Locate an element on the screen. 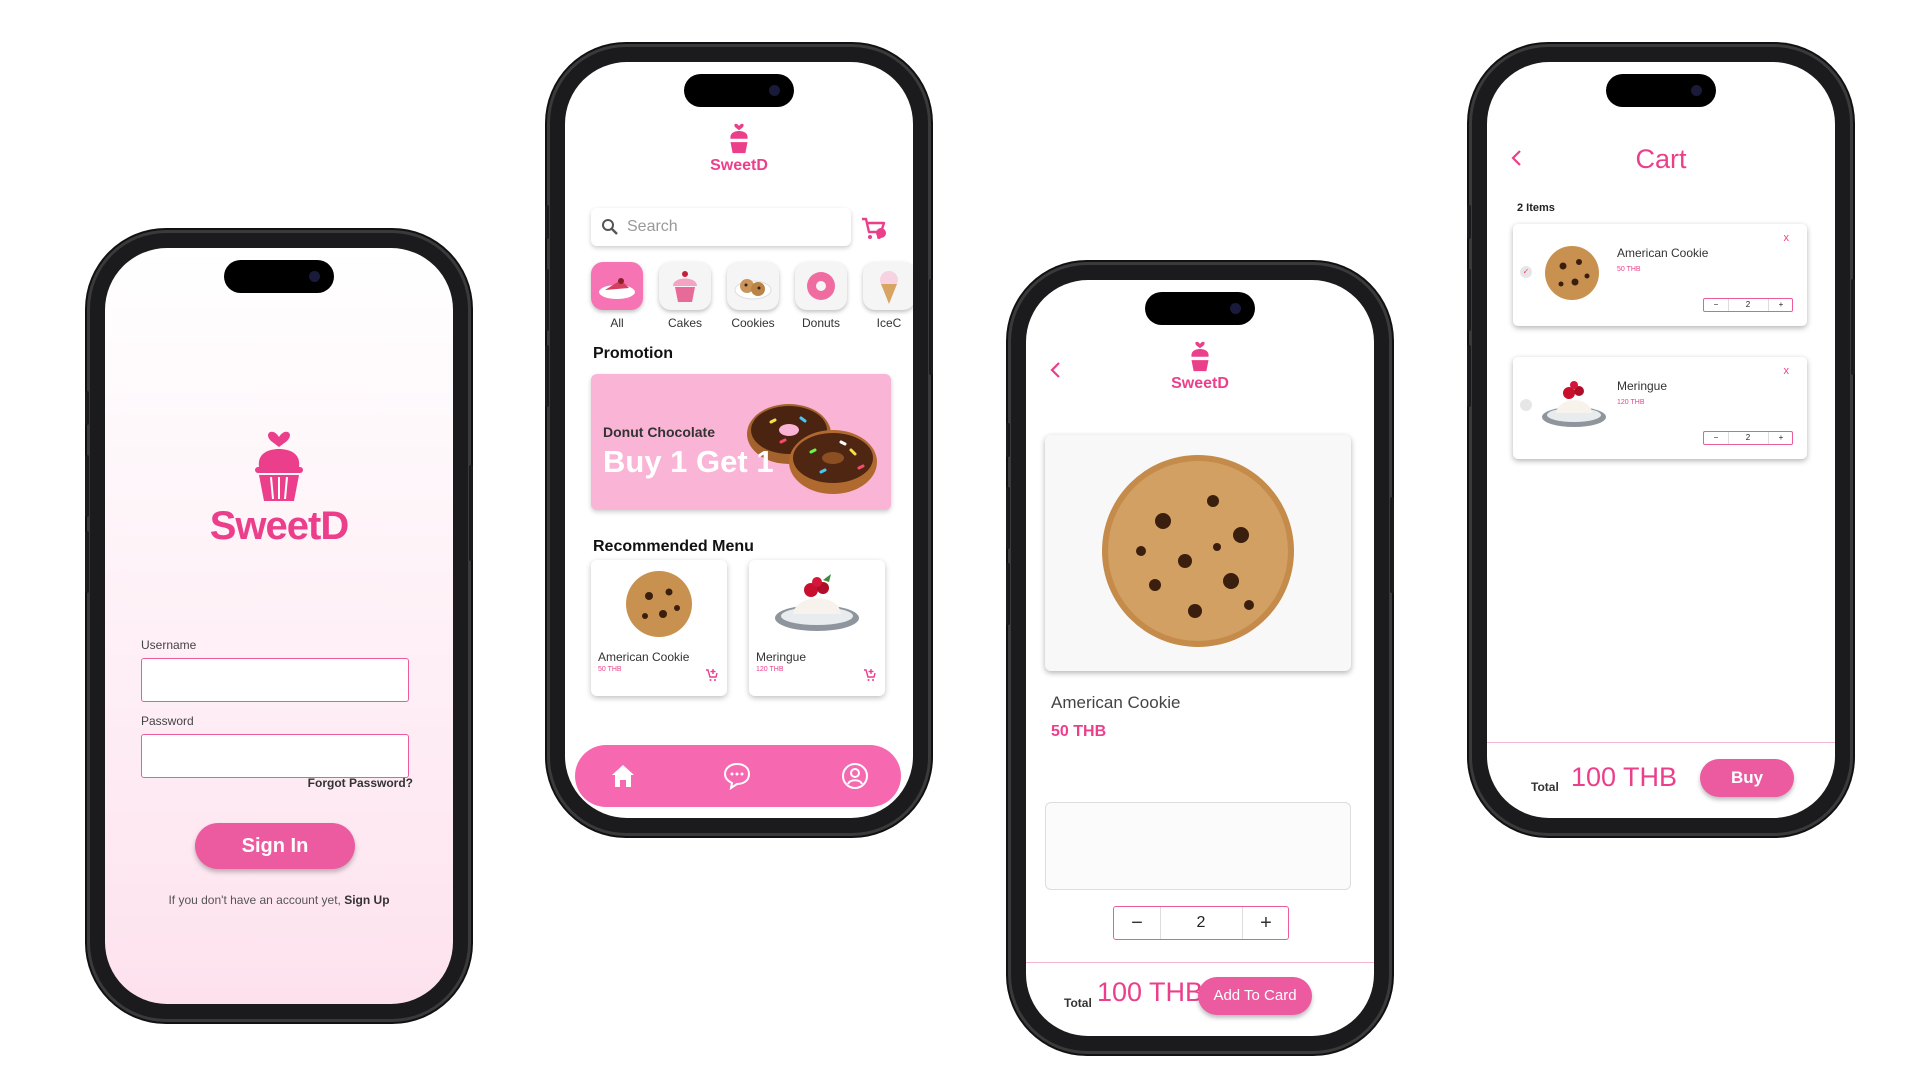 The height and width of the screenshot is (1080, 1920). category-icecream: IceC is located at coordinates (887, 296).